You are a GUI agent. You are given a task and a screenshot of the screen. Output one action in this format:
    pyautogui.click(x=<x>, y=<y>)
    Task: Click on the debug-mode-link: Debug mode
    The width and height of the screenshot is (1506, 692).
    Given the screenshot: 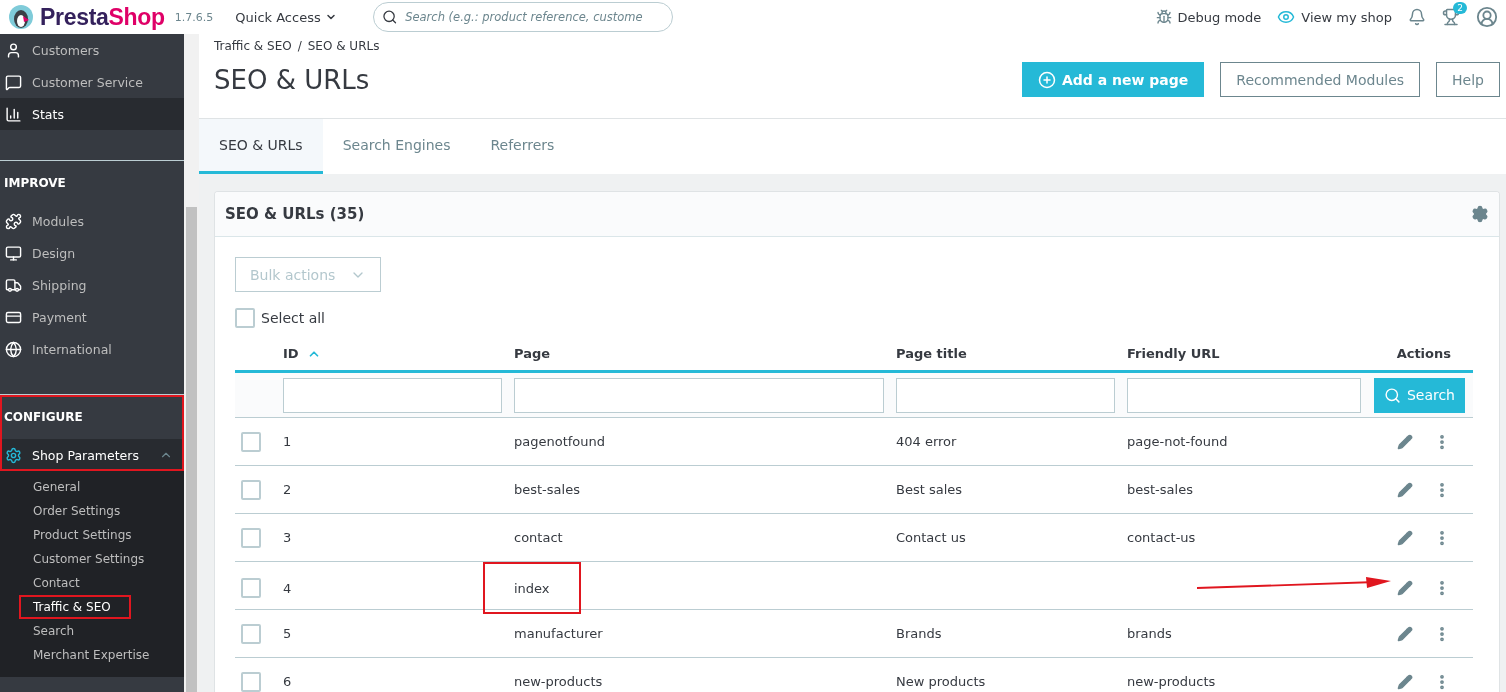 What is the action you would take?
    pyautogui.click(x=1208, y=17)
    